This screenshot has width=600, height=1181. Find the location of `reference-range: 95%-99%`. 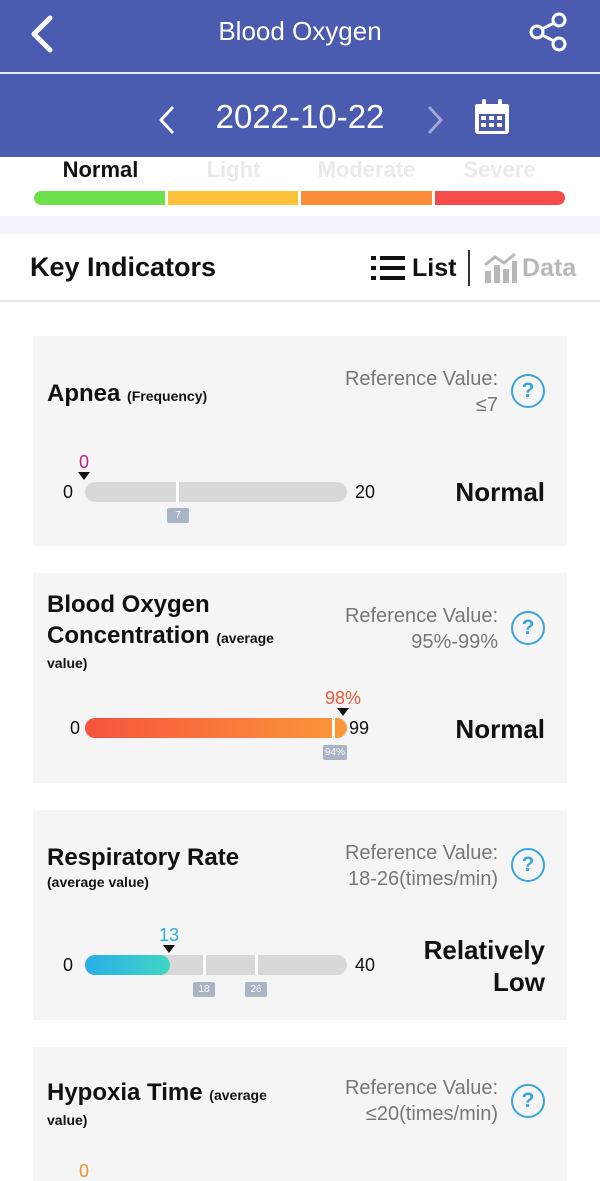

reference-range: 95%-99% is located at coordinates (454, 642).